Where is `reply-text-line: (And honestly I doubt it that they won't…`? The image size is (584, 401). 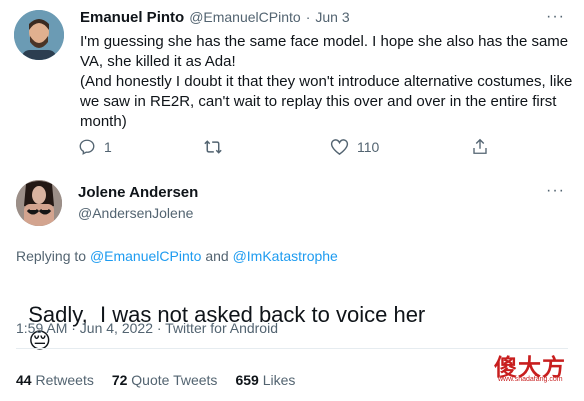 reply-text-line: (And honestly I doubt it that they won't… is located at coordinates (326, 81).